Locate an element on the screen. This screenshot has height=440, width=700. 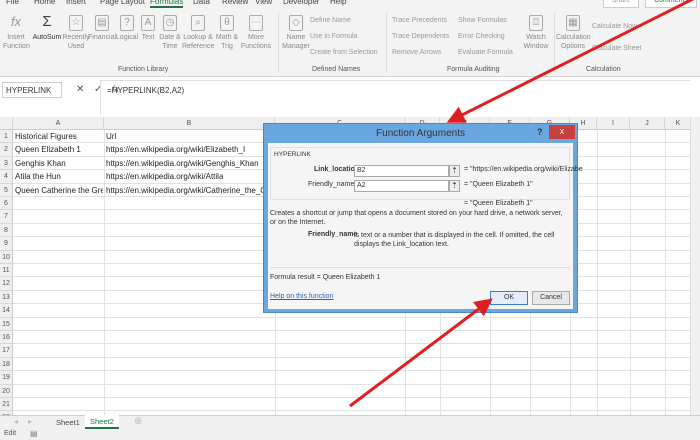
cancel-button: Cancel is located at coordinates (551, 298).